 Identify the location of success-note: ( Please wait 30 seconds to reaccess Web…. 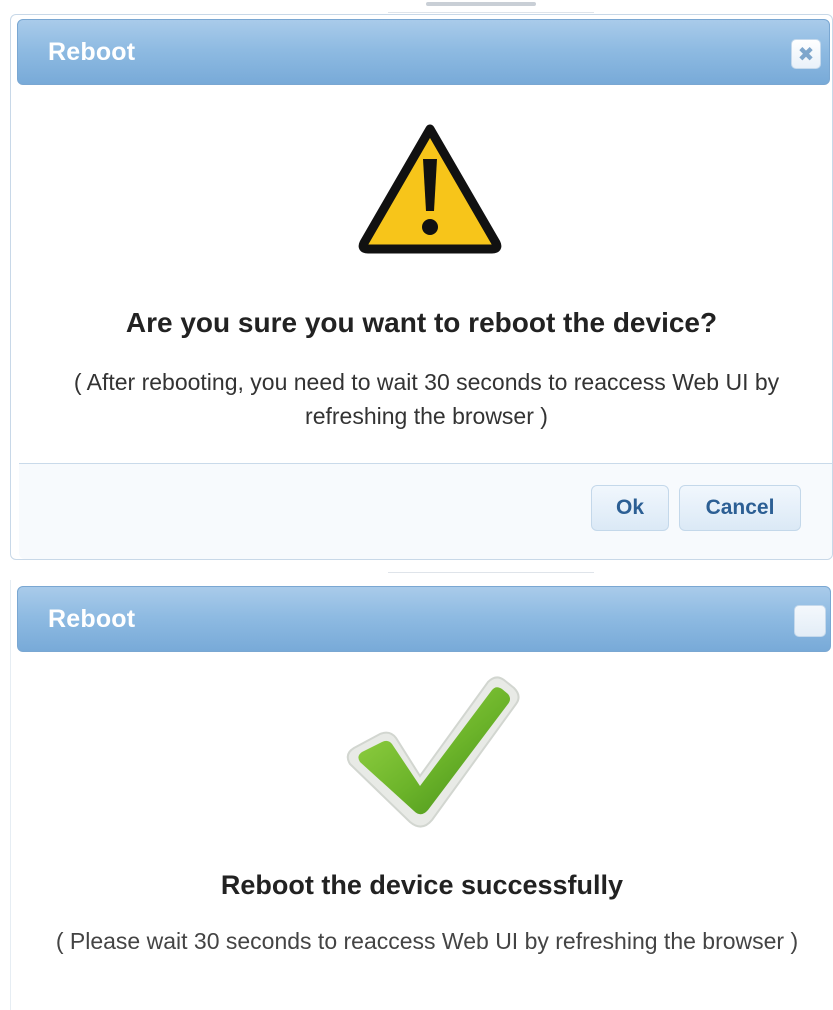
(427, 941).